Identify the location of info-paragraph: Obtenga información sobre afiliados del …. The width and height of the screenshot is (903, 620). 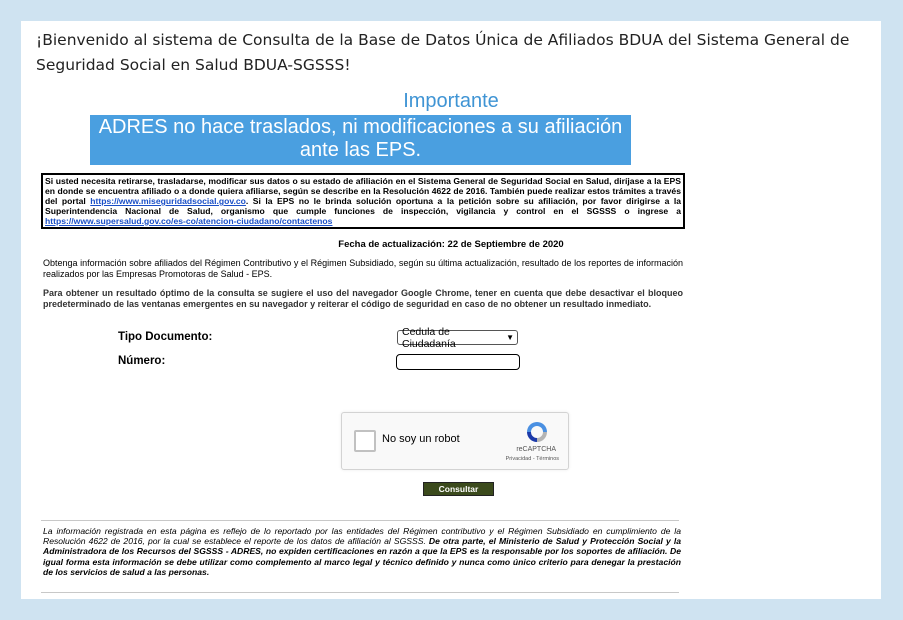
(363, 268).